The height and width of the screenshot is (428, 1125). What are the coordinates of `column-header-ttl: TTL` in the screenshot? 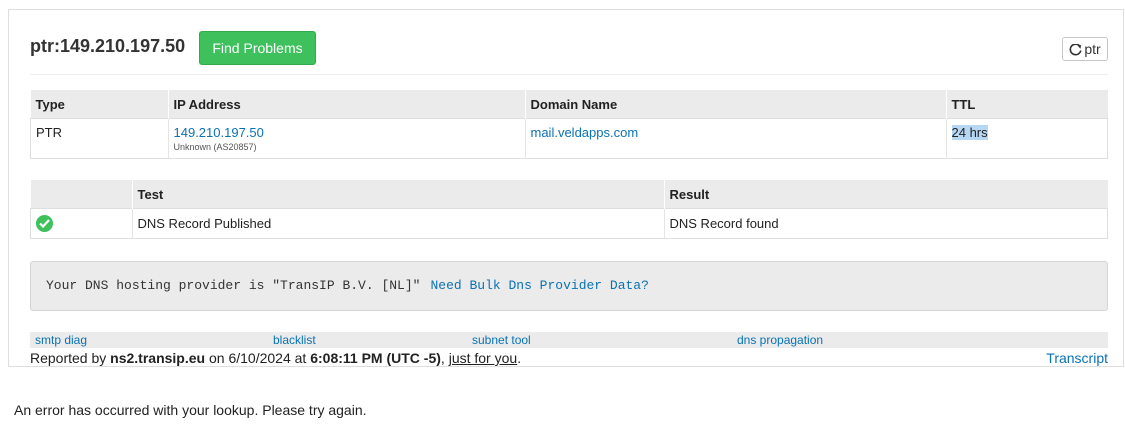 It's located at (1026, 104).